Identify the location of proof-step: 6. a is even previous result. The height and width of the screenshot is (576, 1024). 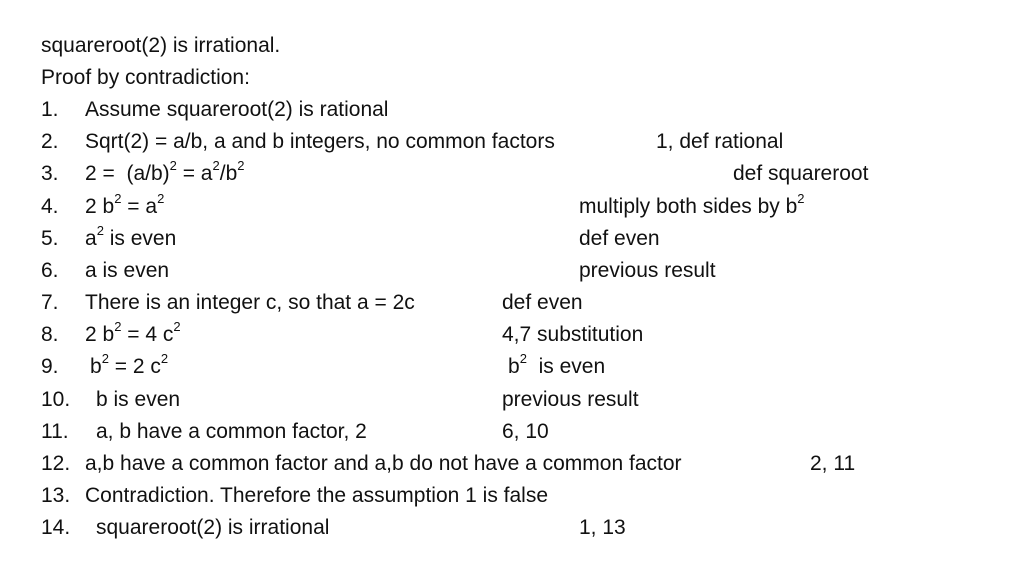
(512, 271).